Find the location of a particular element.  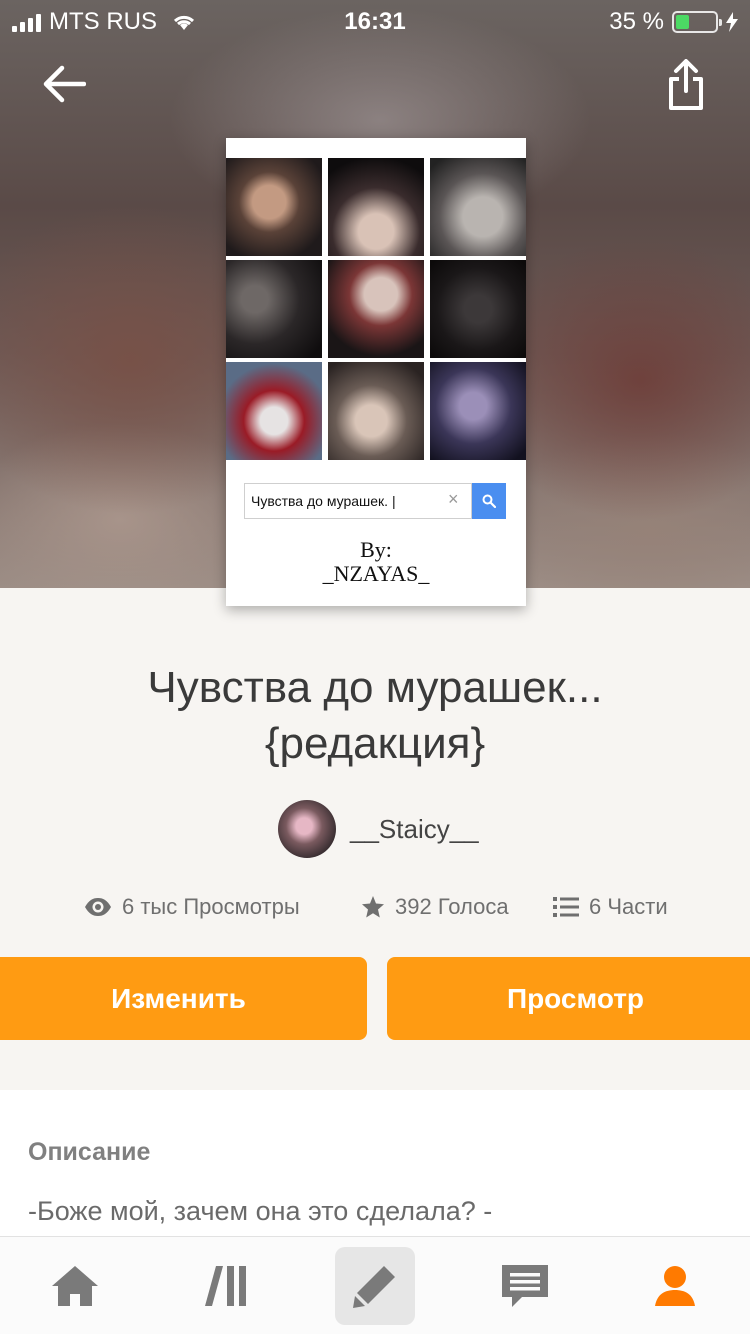

author-link: __Staicy__ is located at coordinates (378, 829).